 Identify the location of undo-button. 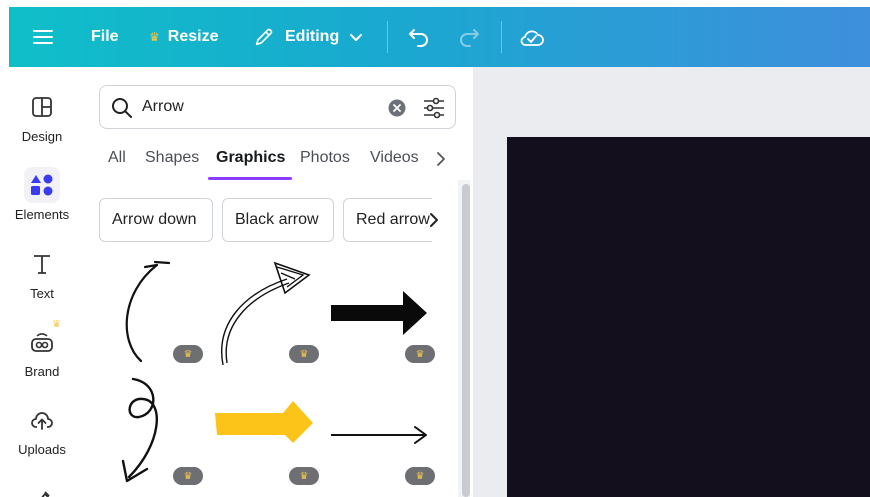
(419, 37).